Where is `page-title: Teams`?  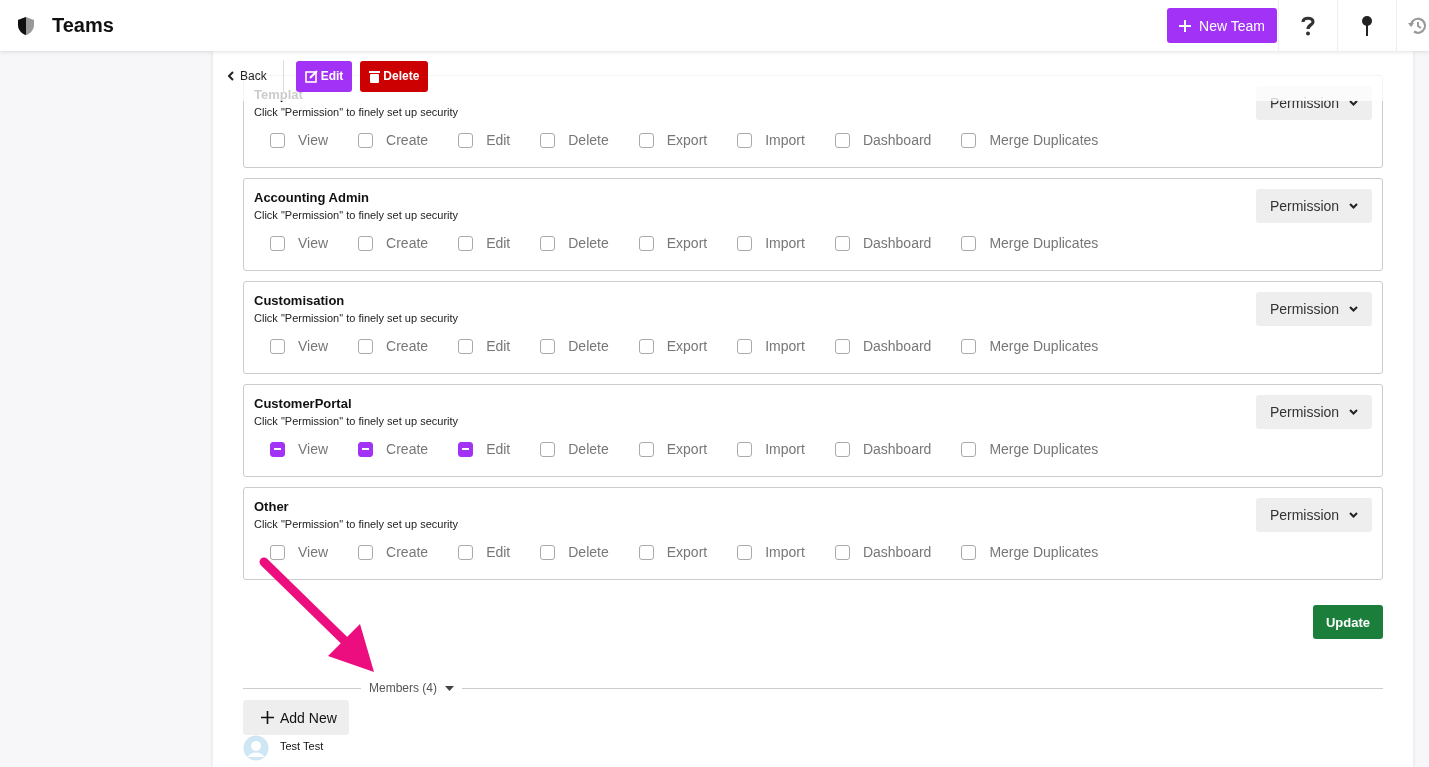
page-title: Teams is located at coordinates (83, 25).